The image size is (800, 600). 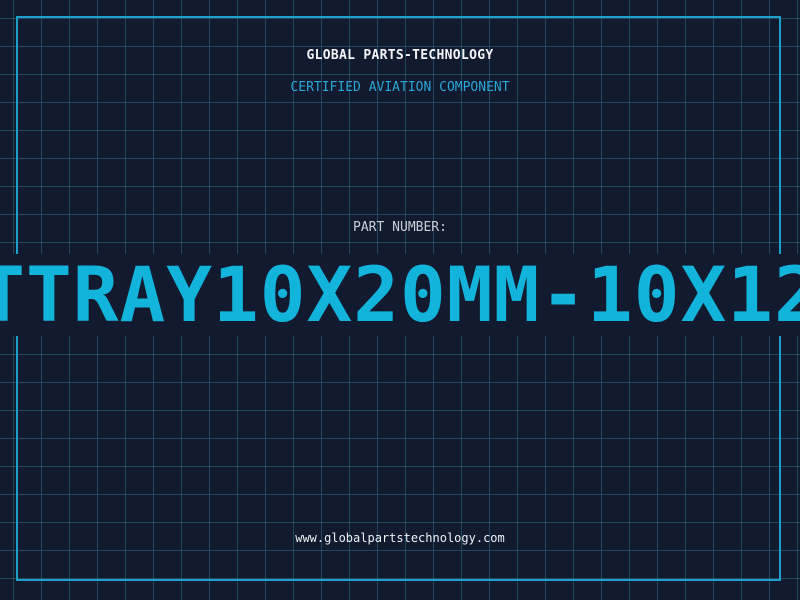 I want to click on part-number-value: TTRAY10X20MM-10X12, so click(x=400, y=295).